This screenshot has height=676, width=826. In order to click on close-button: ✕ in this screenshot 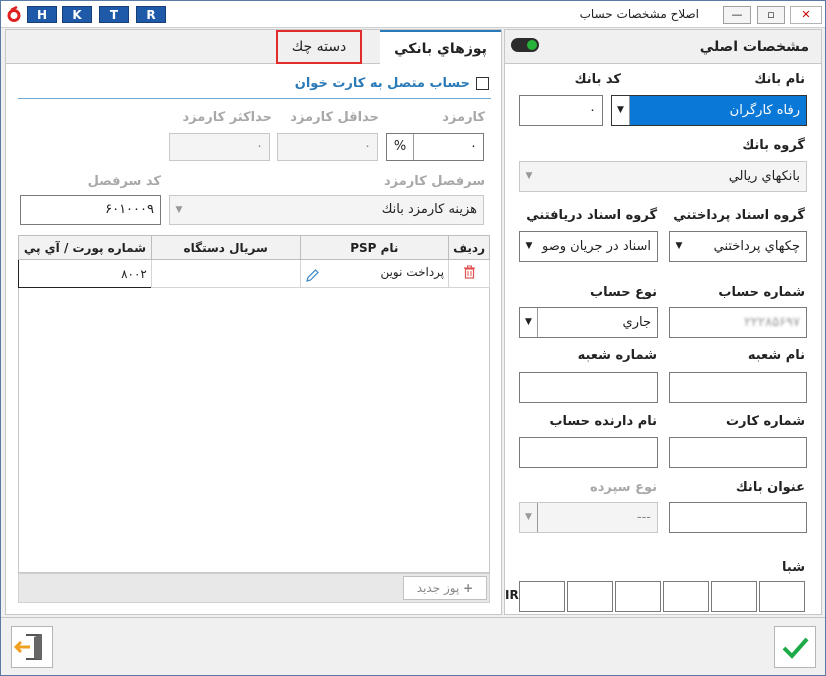, I will do `click(806, 15)`.